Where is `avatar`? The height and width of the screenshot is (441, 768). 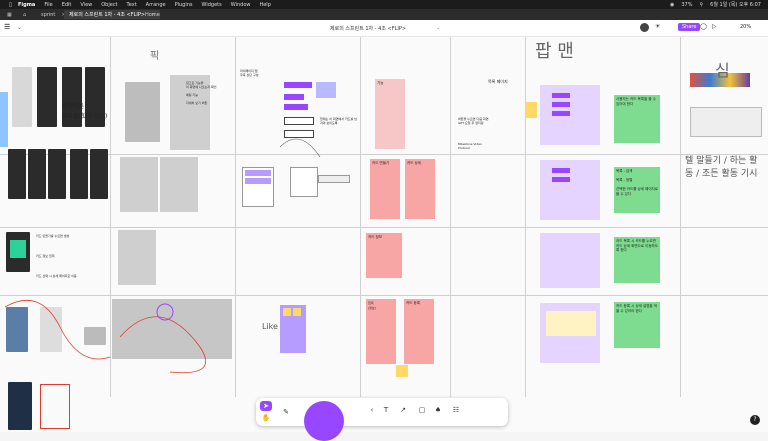
avatar is located at coordinates (644, 27).